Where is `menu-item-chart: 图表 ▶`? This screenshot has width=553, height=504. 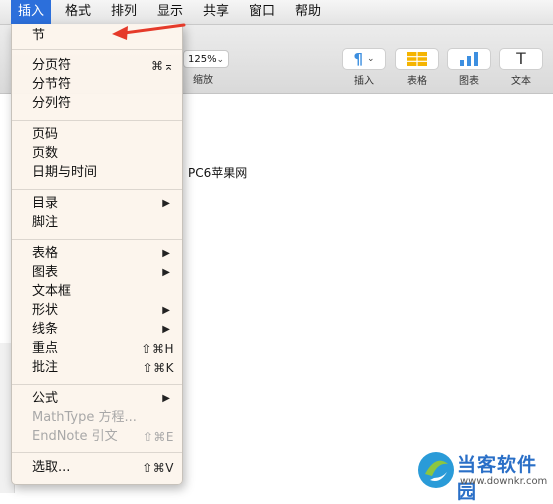 menu-item-chart: 图表 ▶ is located at coordinates (97, 273).